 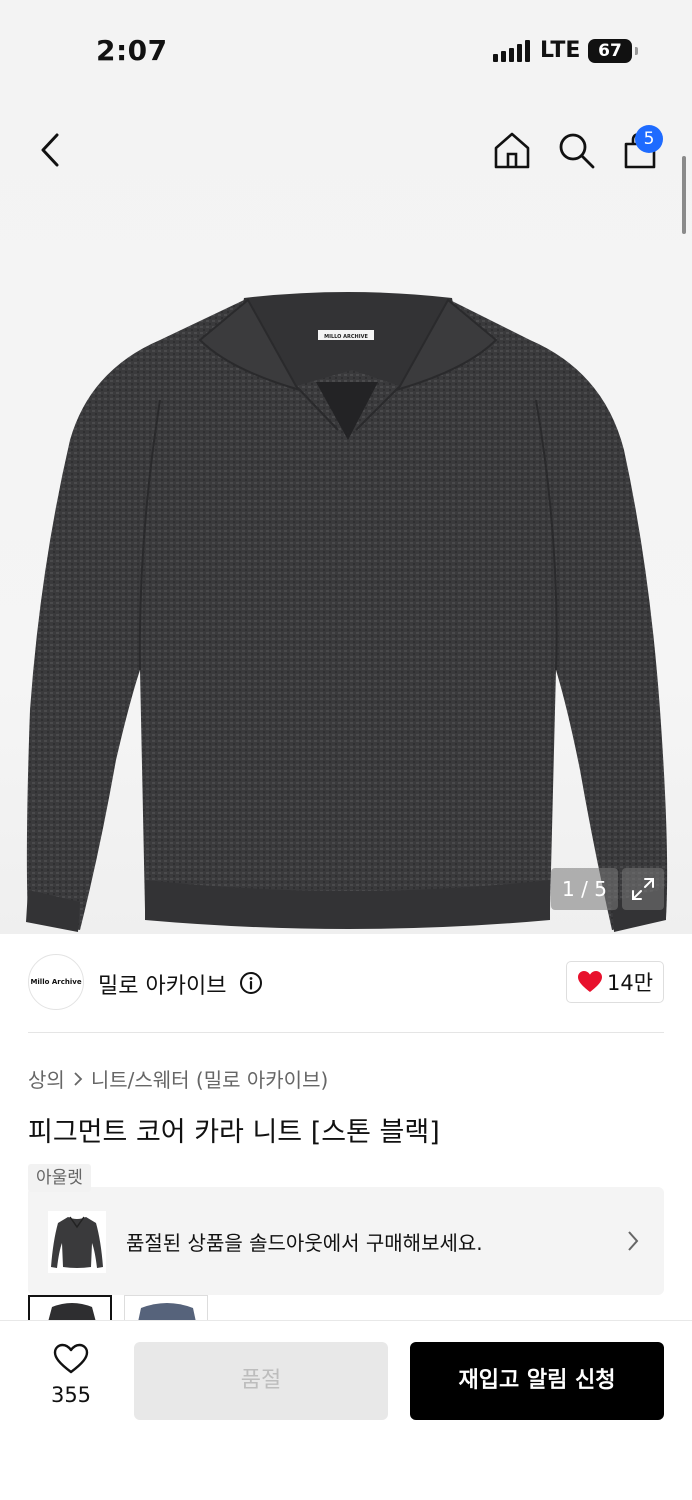 I want to click on heart-outline-icon, so click(x=71, y=1358).